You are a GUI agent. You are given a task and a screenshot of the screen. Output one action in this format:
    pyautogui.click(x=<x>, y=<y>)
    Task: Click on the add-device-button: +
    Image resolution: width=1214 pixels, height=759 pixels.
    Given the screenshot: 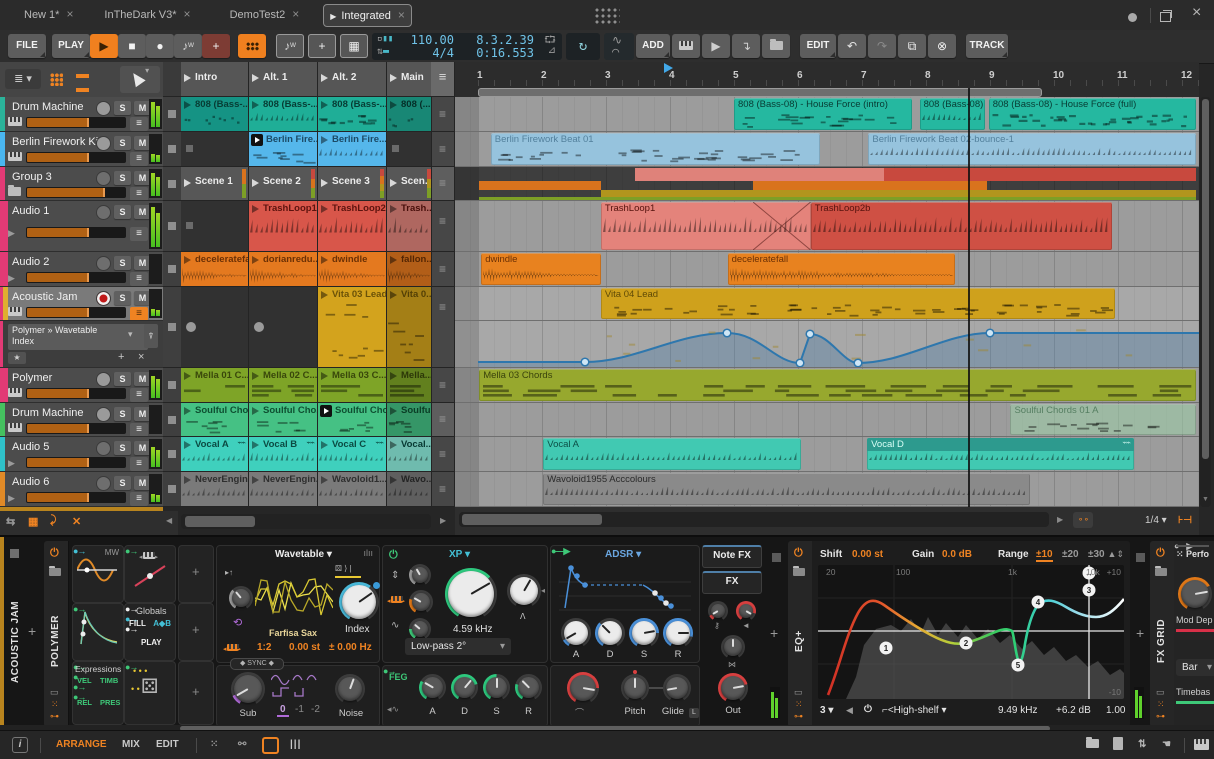 What is the action you would take?
    pyautogui.click(x=774, y=633)
    